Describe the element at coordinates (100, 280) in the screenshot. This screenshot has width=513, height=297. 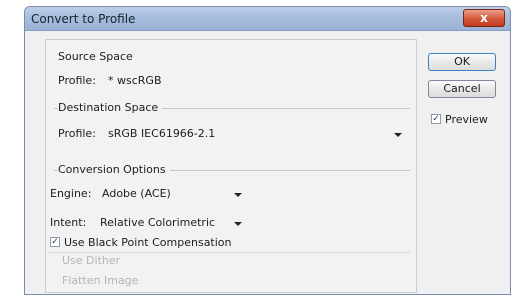
I see `flatten-image-option: Flatten Image` at that location.